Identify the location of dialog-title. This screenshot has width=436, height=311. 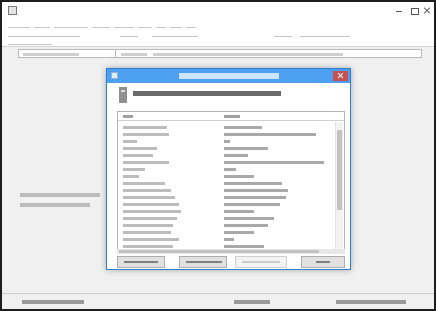
(229, 76).